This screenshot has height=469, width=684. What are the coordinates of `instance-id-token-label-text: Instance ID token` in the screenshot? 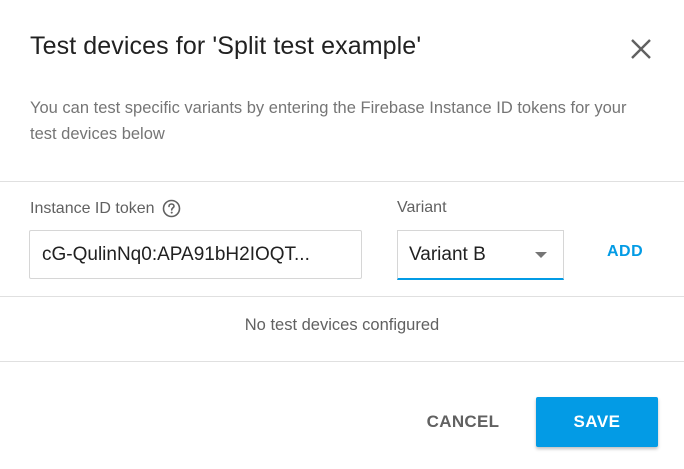 It's located at (92, 208).